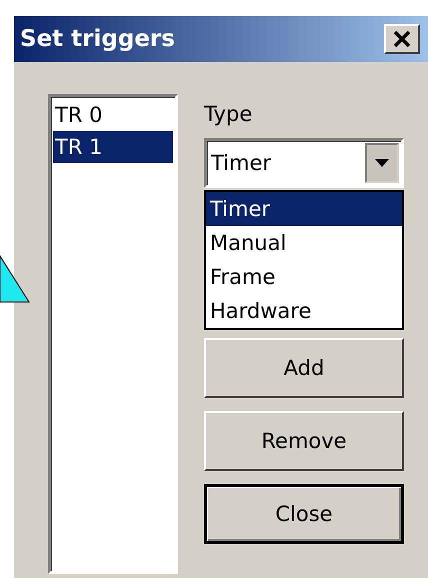  I want to click on window-title: Set triggers, so click(97, 39).